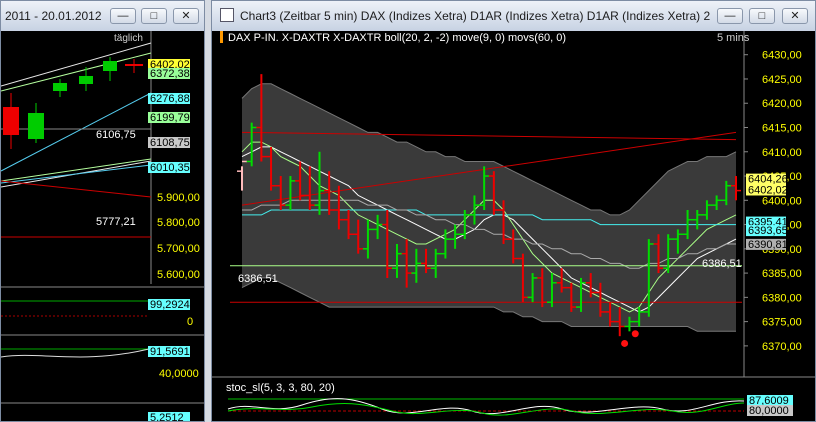  What do you see at coordinates (769, 411) in the screenshot?
I see `stoch-tag-2: 80,0000` at bounding box center [769, 411].